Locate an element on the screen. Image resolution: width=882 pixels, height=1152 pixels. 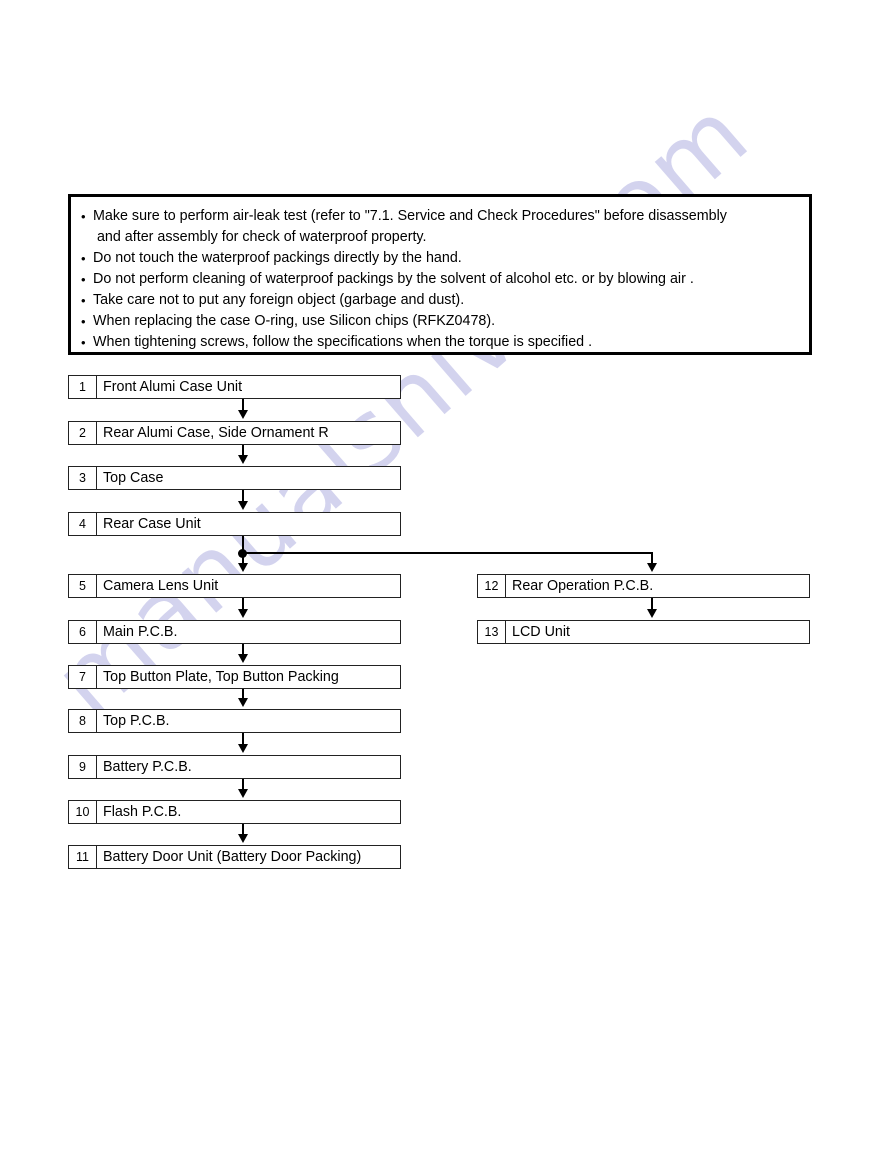
flow-node-label: Flash P.C.B. is located at coordinates (142, 811).